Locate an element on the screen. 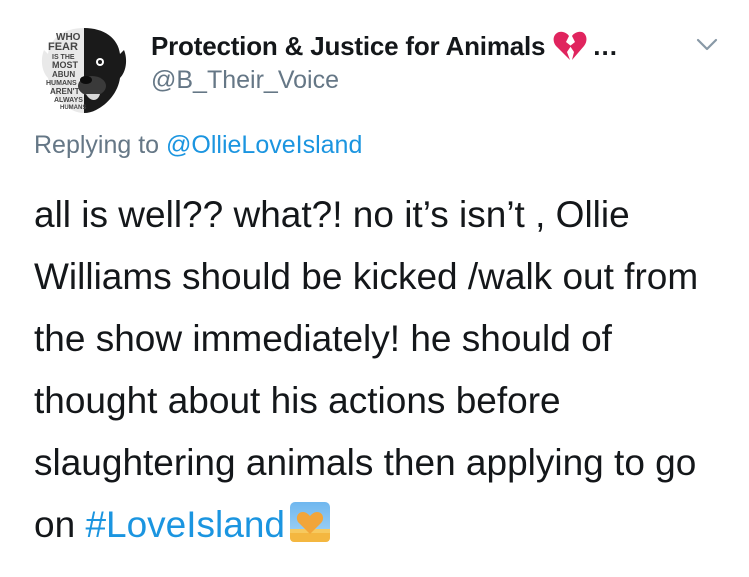  author-display-name: Protection & Justice for Animals is located at coordinates (348, 46).